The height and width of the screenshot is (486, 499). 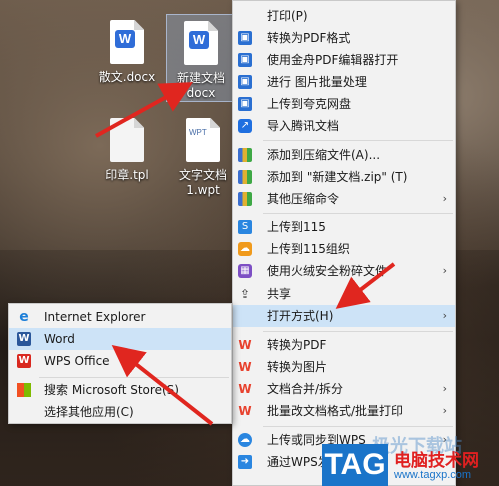 What do you see at coordinates (344, 345) in the screenshot?
I see `menu-item-wps-to-pdf: W 转换为PDF` at bounding box center [344, 345].